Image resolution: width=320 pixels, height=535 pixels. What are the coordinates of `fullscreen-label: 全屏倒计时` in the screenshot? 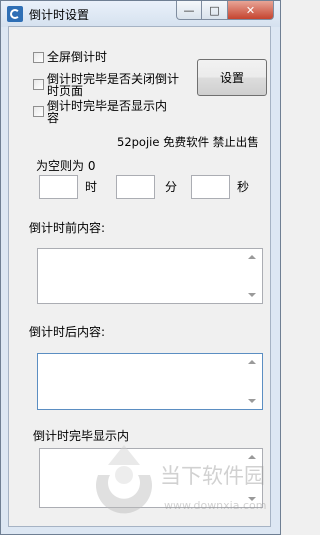 It's located at (77, 57).